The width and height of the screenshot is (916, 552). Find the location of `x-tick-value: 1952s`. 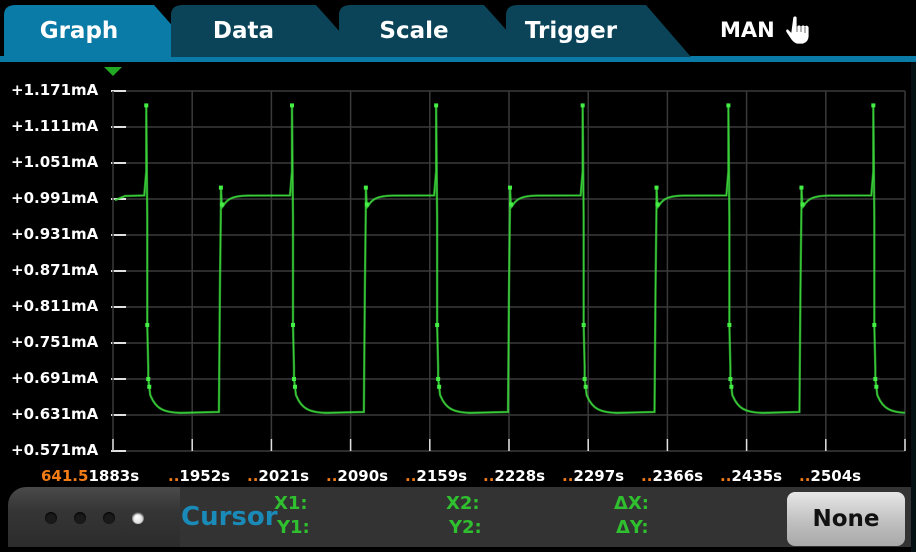

x-tick-value: 1952s is located at coordinates (205, 476).